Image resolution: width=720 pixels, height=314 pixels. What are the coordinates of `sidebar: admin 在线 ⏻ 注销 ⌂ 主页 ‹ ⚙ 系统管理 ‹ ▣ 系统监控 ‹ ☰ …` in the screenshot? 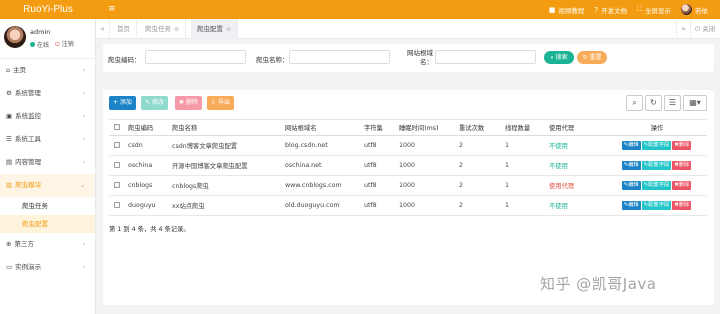 It's located at (48, 166).